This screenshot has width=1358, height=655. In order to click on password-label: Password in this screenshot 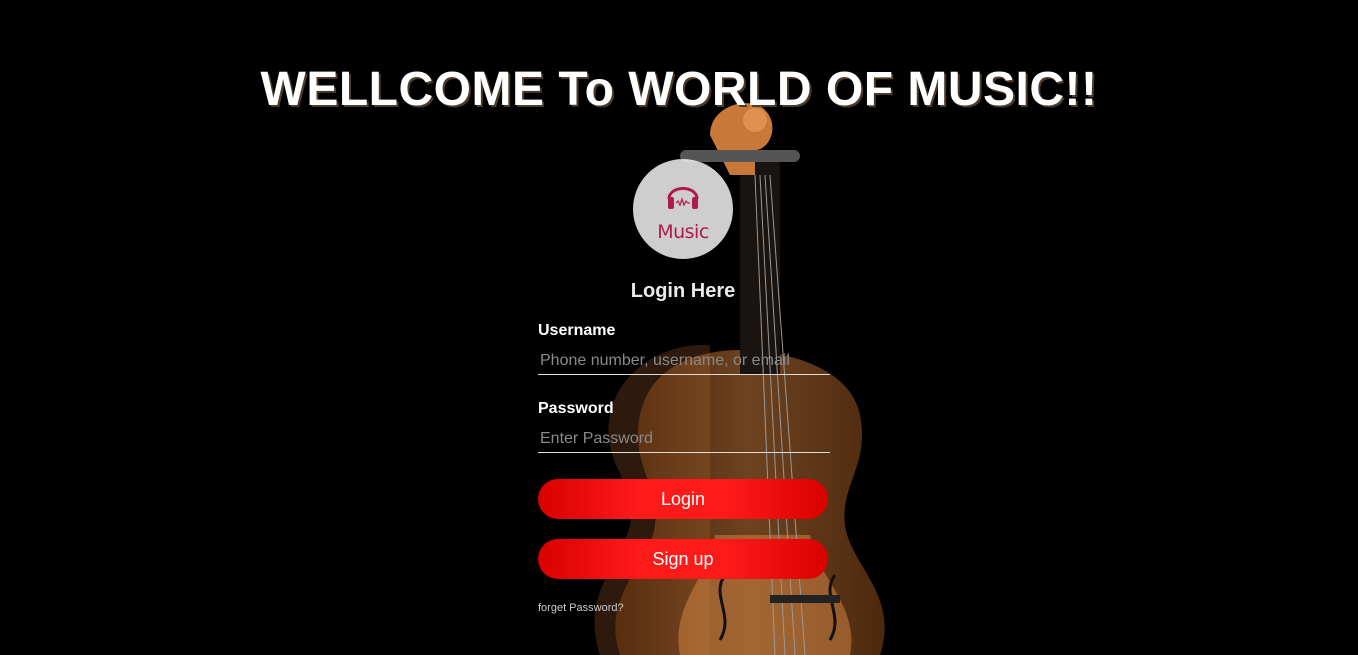, I will do `click(576, 408)`.